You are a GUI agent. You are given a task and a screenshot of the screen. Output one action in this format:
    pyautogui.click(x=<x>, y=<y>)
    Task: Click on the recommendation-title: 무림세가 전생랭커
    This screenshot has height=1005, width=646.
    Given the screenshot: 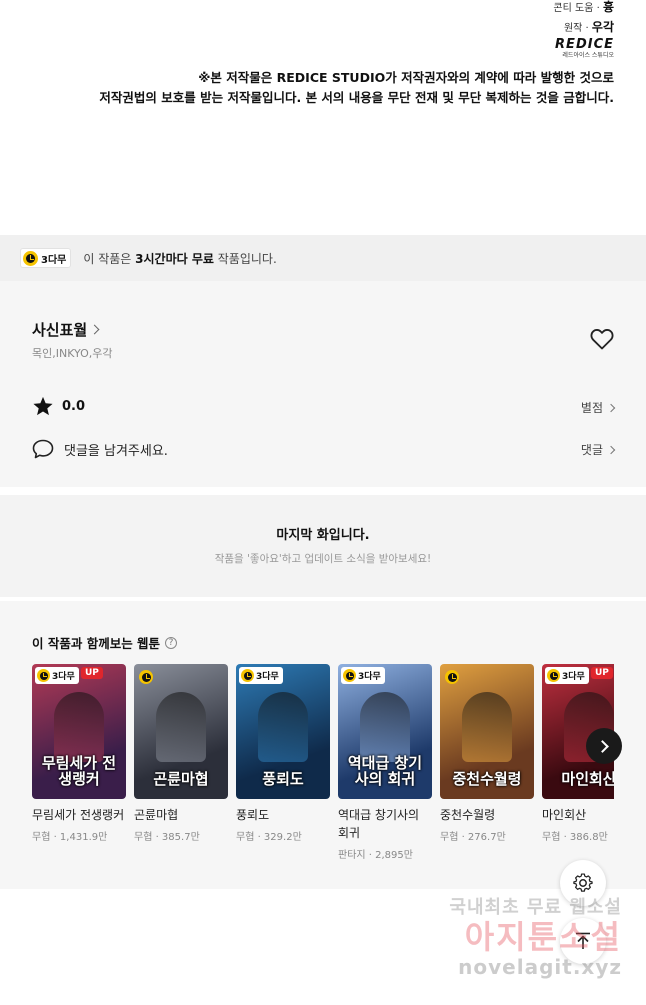 What is the action you would take?
    pyautogui.click(x=79, y=815)
    